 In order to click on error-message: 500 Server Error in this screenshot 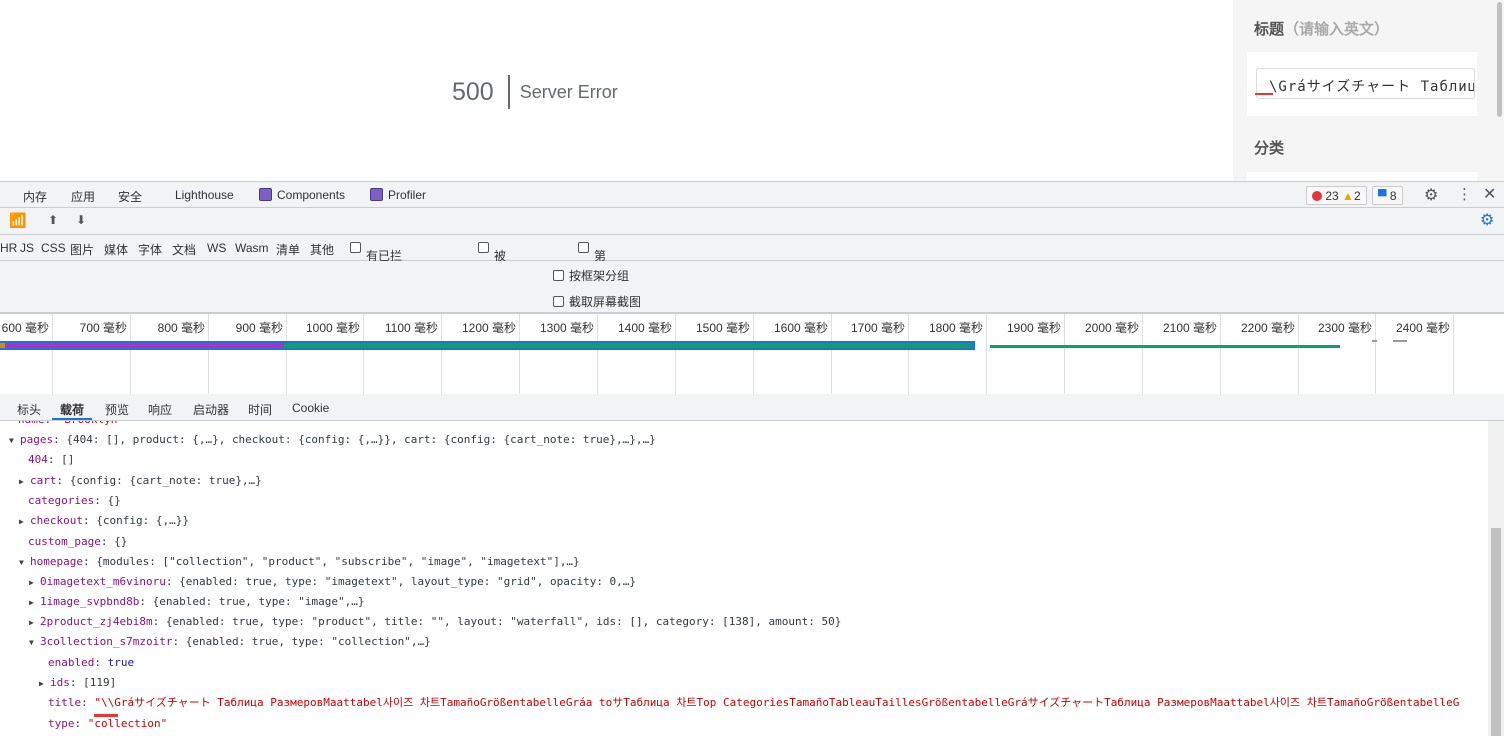, I will do `click(535, 92)`.